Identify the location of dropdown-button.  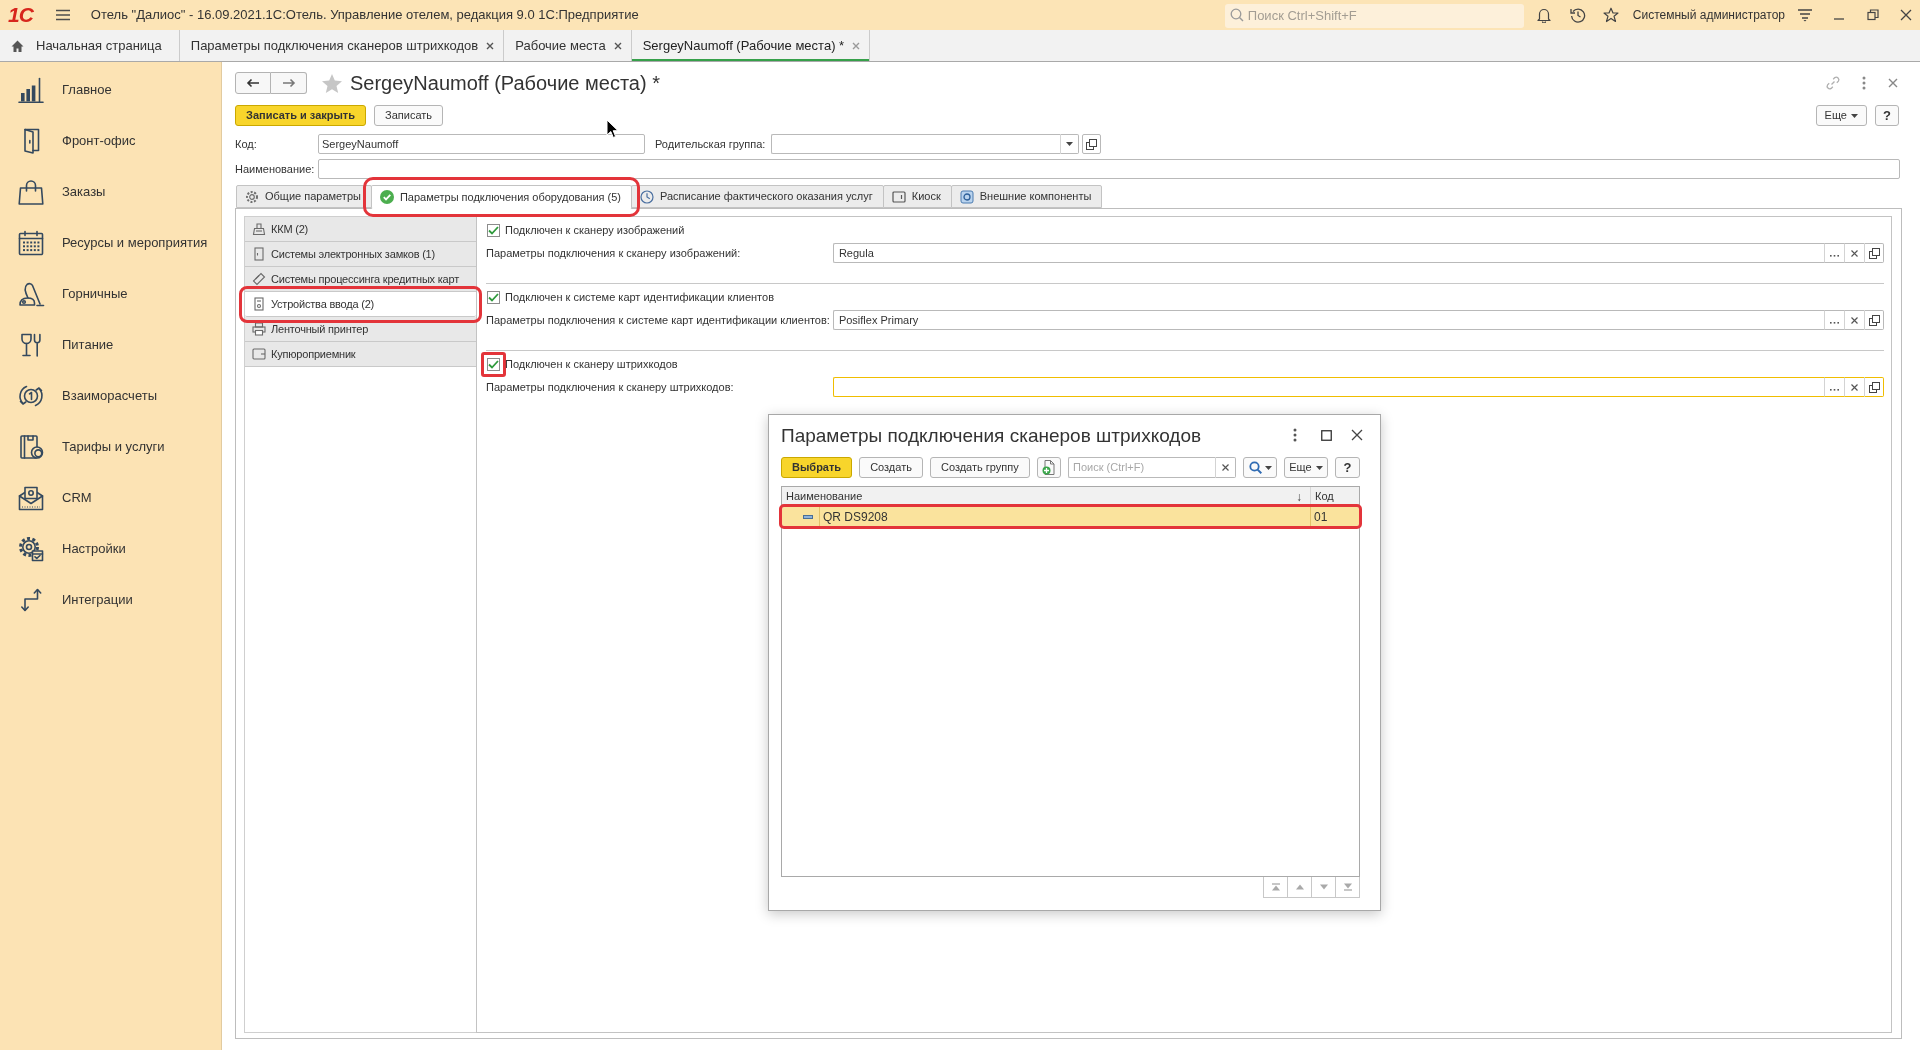
(1069, 144).